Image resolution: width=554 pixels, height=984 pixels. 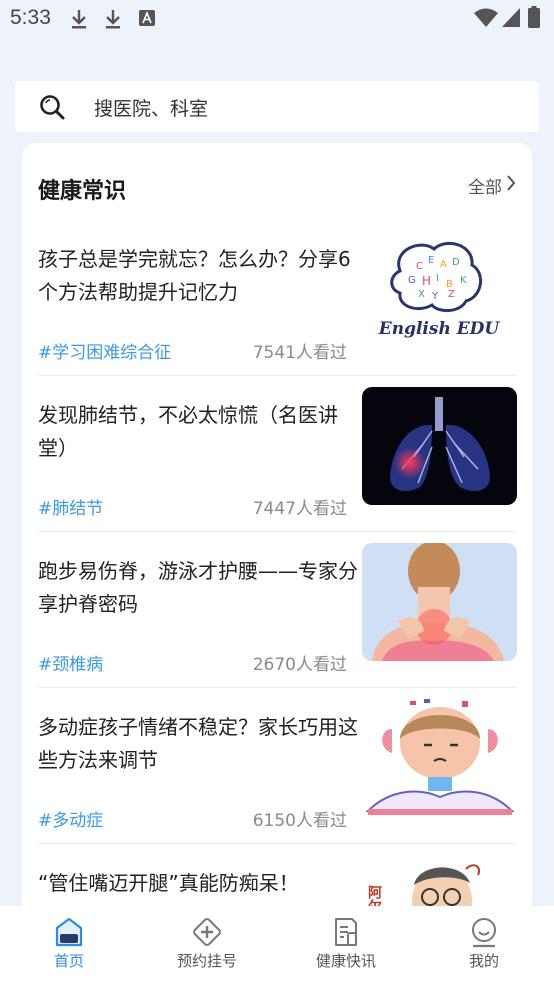 What do you see at coordinates (168, 883) in the screenshot?
I see `article-title: “管住嘴迈开腿”真能防痴呆！` at bounding box center [168, 883].